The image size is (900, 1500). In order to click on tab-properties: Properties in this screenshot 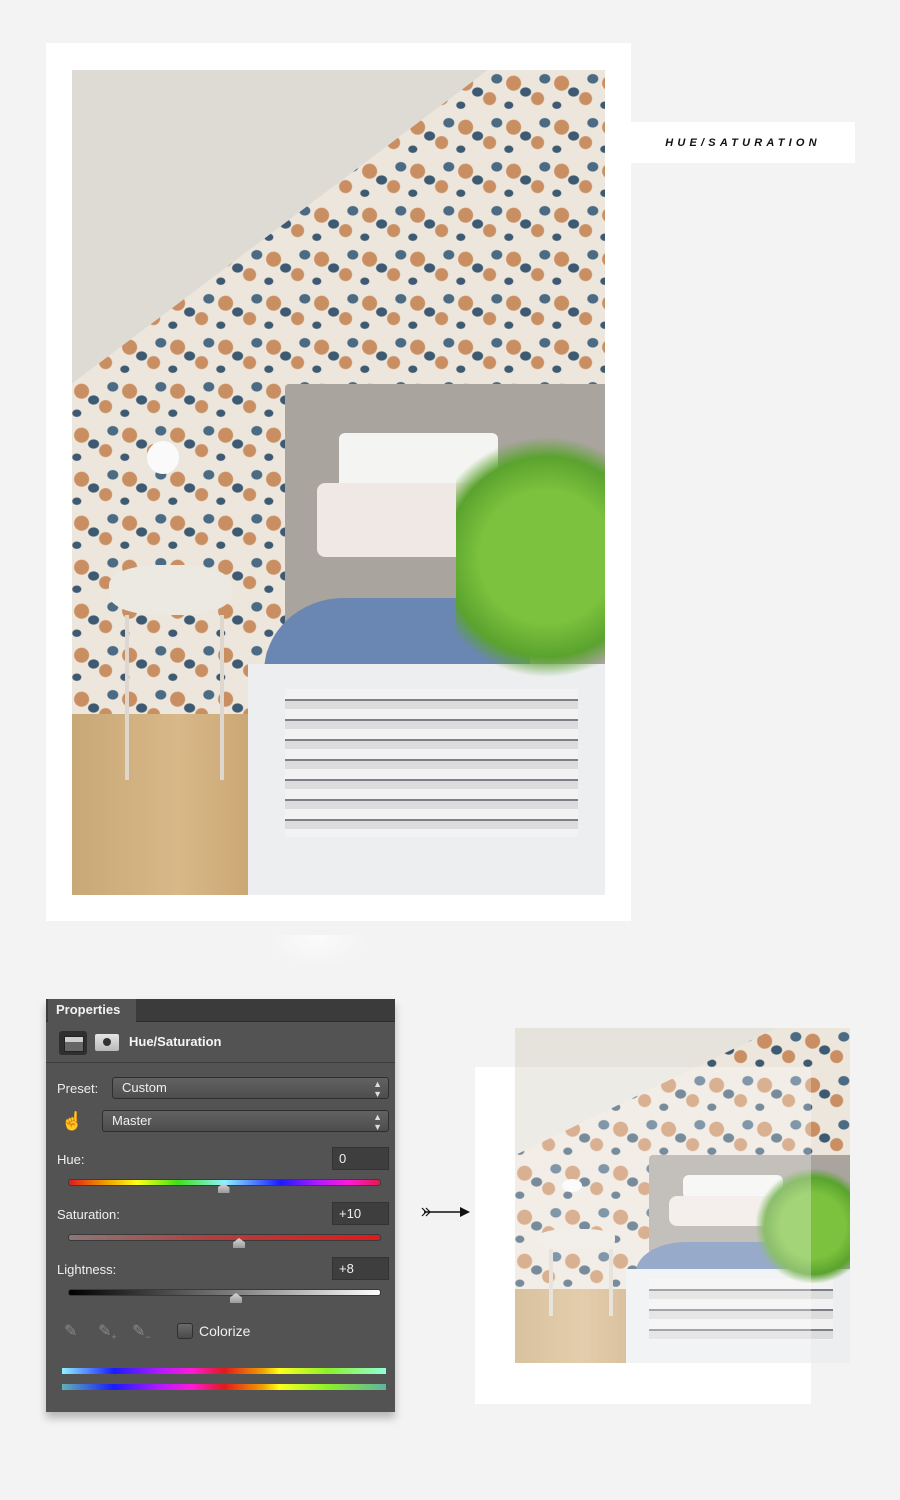, I will do `click(92, 1010)`.